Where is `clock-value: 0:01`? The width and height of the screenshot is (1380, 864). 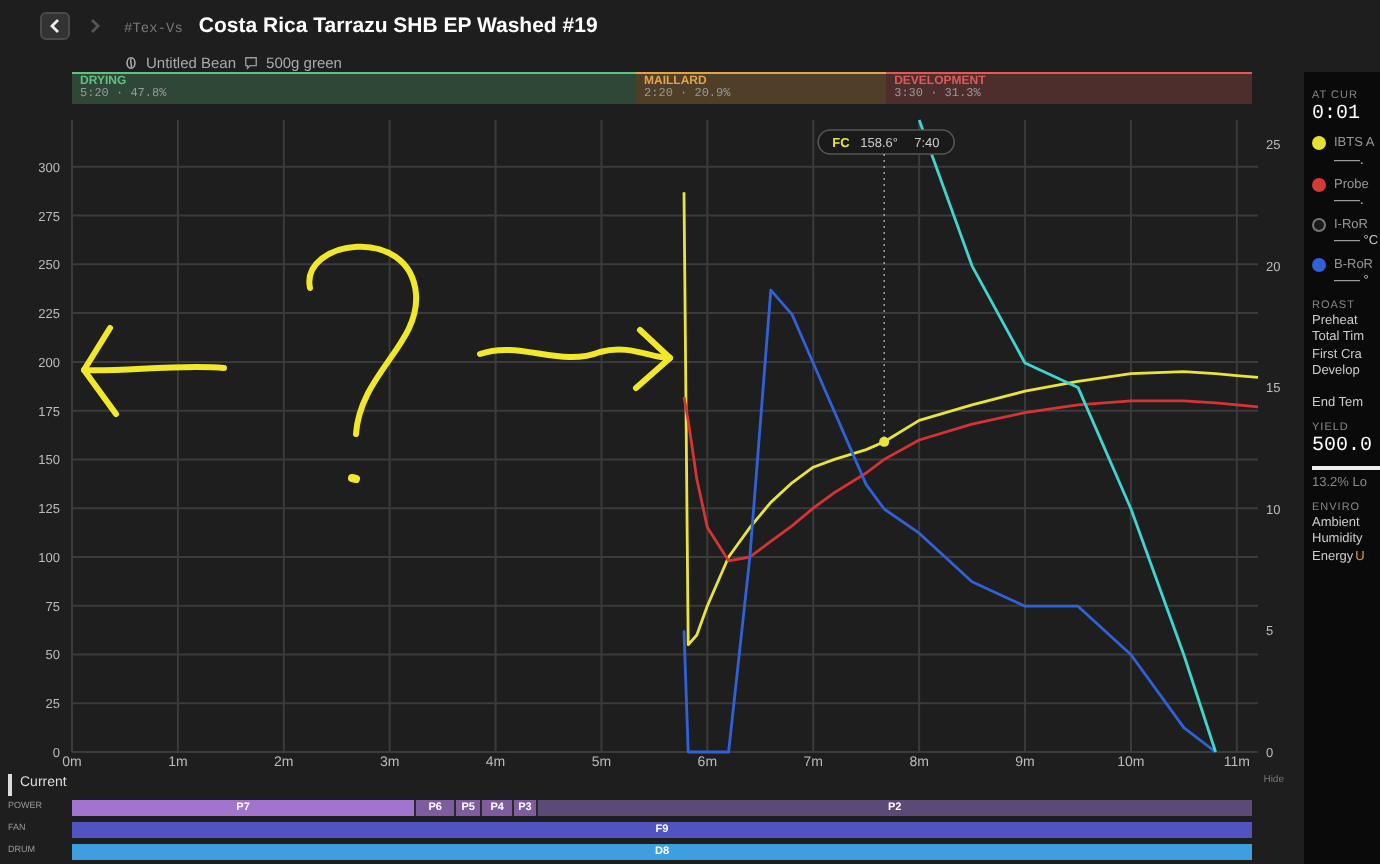 clock-value: 0:01 is located at coordinates (1337, 116).